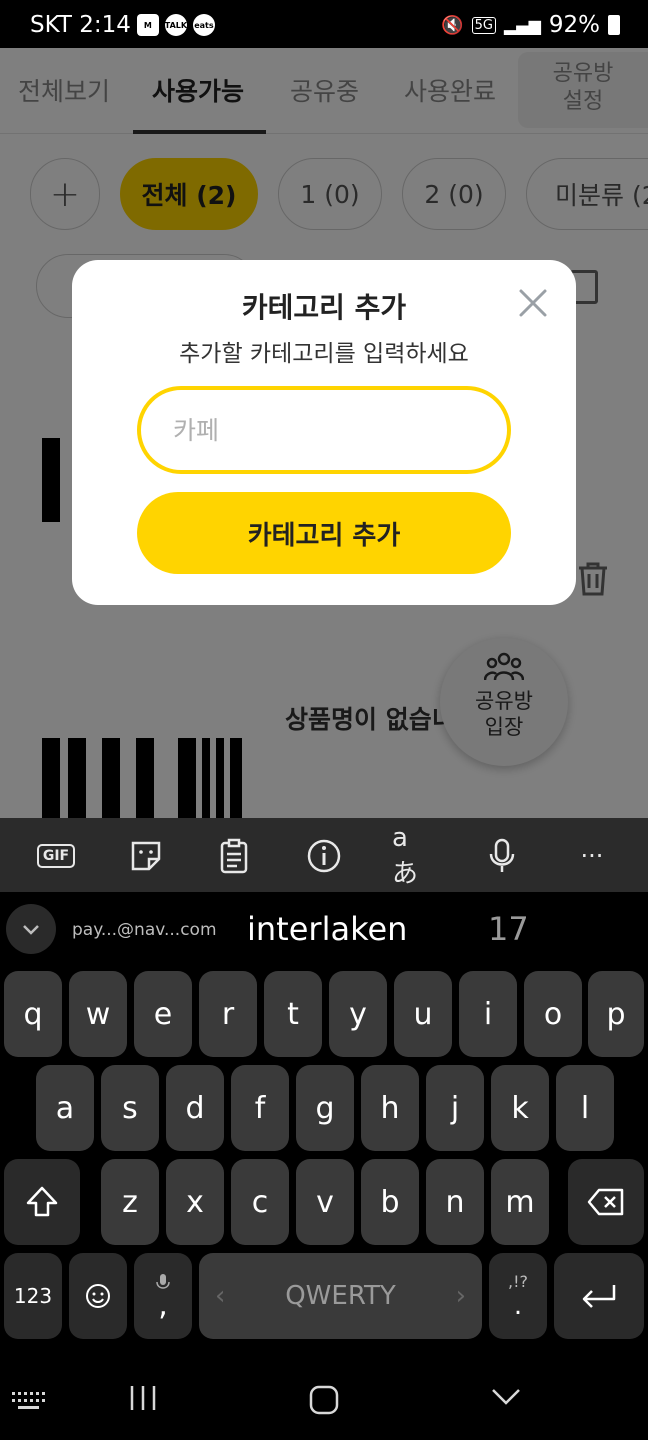 This screenshot has height=1440, width=648. I want to click on status-bar: SKT 2:14 M TALK eats 🔇 5G ▂▄▆ 92%, so click(324, 24).